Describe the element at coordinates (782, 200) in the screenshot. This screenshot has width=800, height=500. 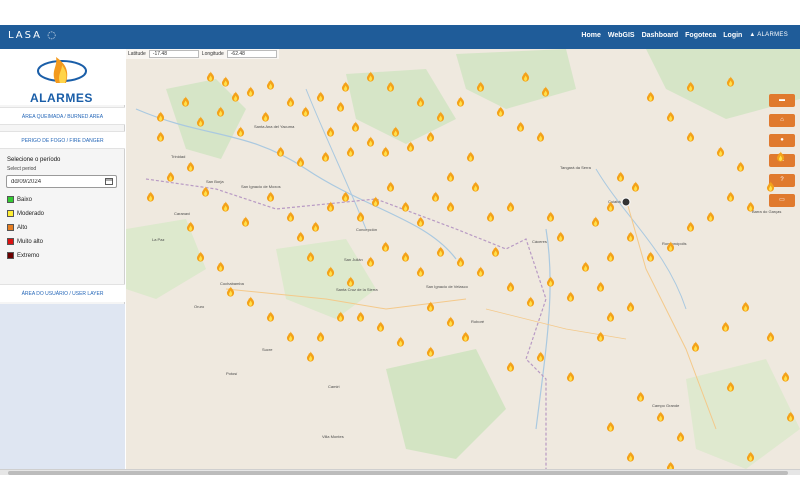
I see `camera-button: ▭` at that location.